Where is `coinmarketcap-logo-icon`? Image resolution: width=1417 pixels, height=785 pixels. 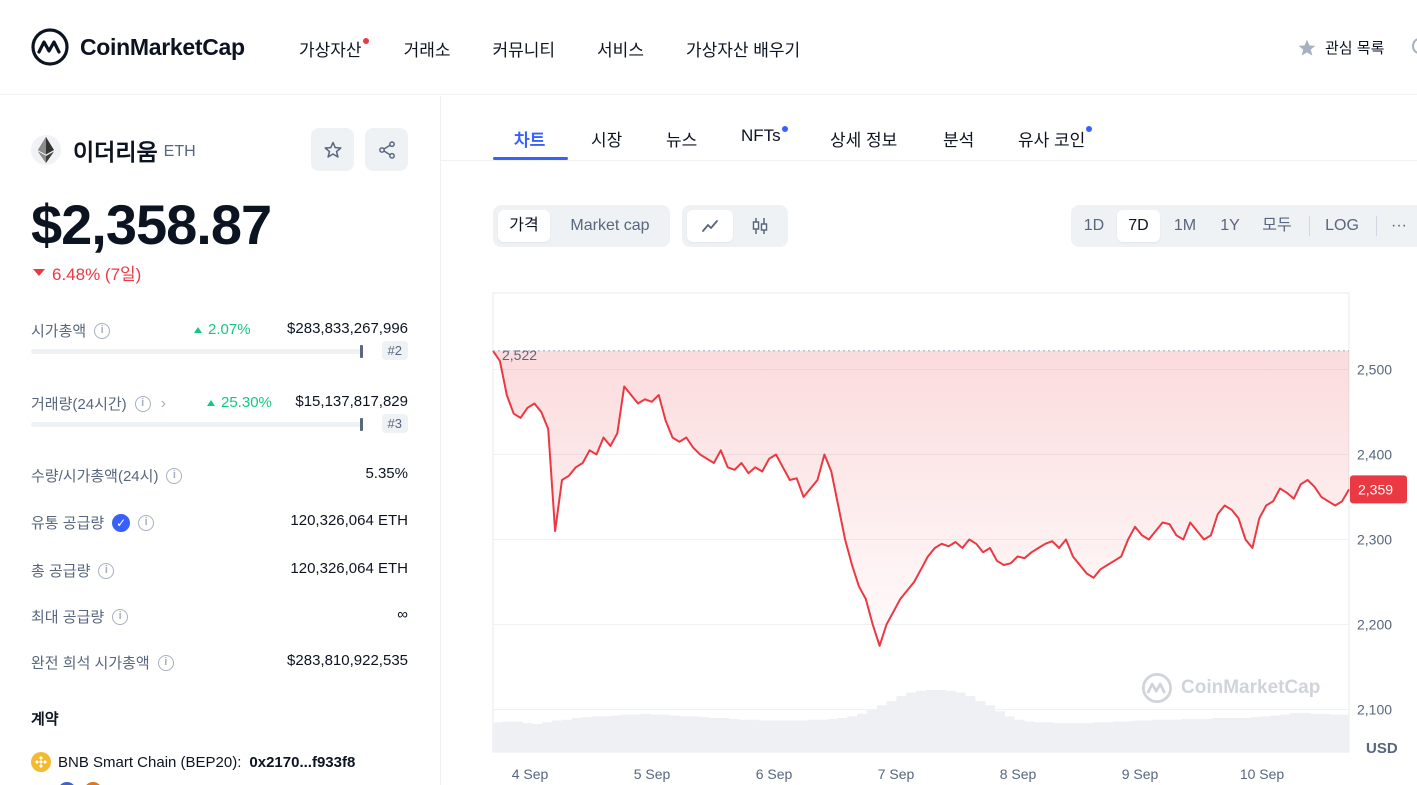
coinmarketcap-logo-icon is located at coordinates (1157, 688).